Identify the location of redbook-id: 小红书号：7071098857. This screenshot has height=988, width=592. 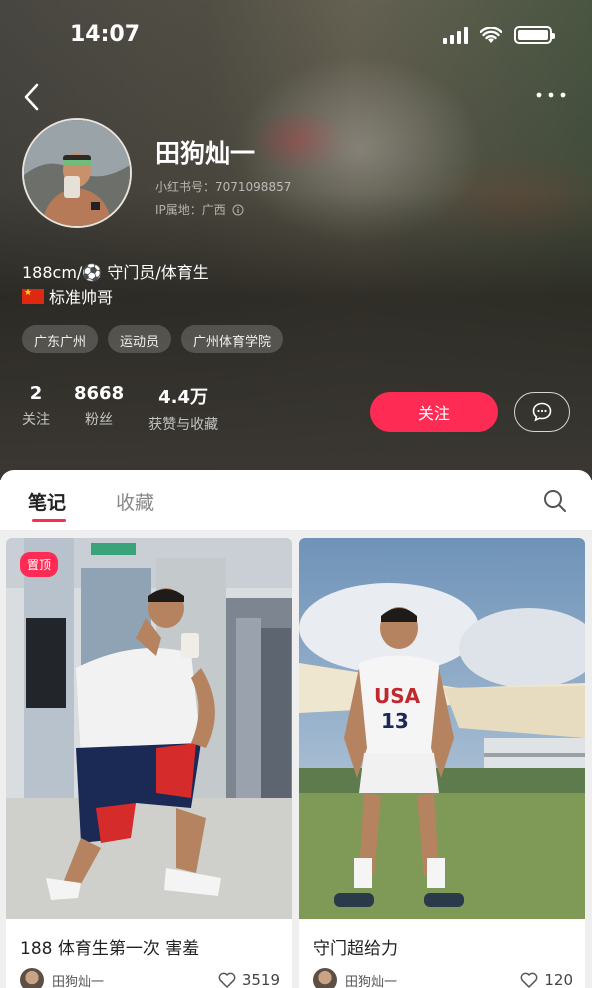
(223, 187).